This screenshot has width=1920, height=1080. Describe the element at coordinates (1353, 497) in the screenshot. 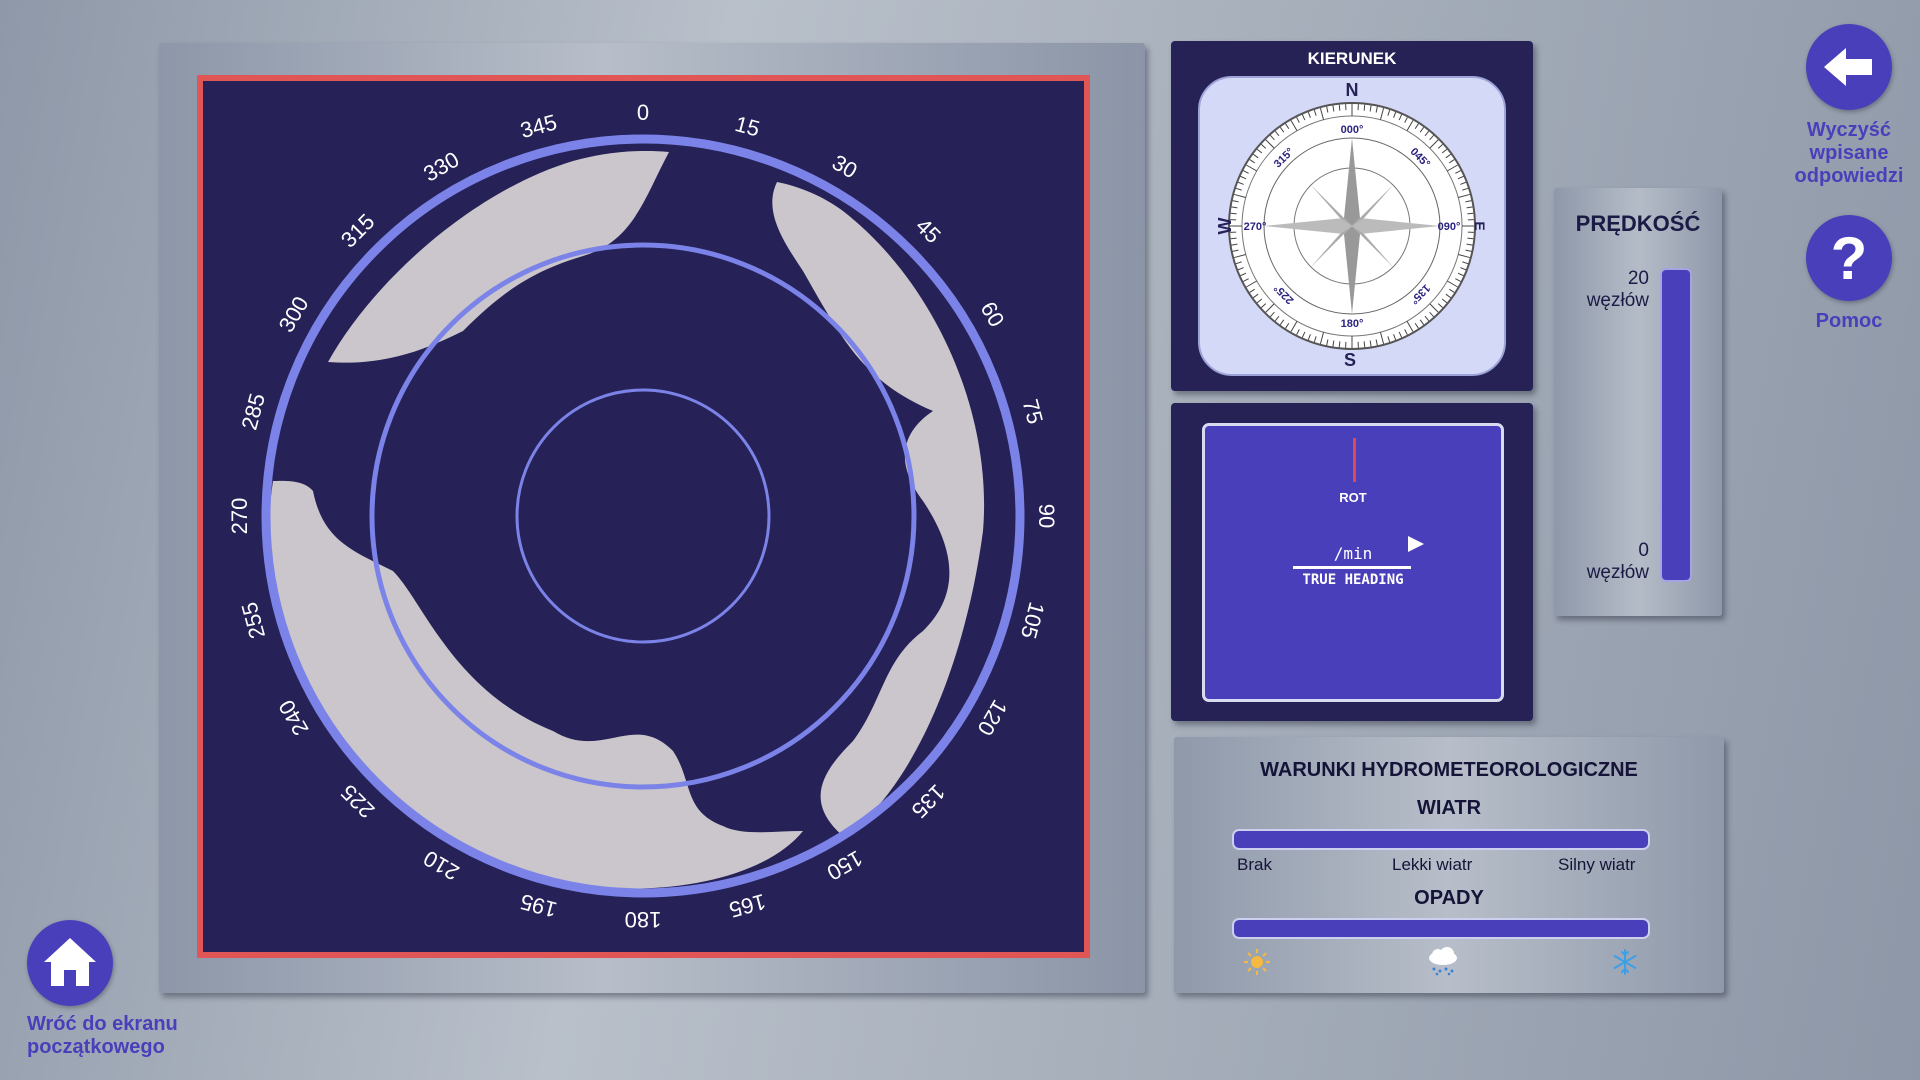

I see `rot-label: ROT` at that location.